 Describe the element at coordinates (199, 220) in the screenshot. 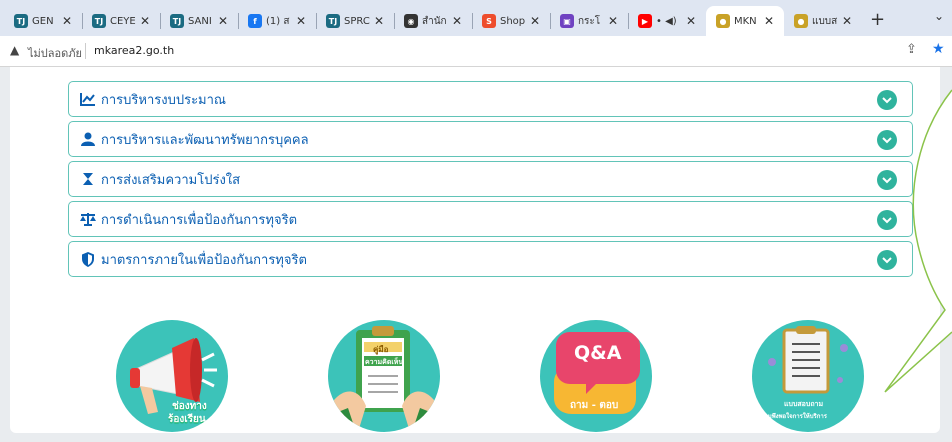

I see `accordion-label: การดำเนินการเพื่อป้องกันการทุจริต` at that location.